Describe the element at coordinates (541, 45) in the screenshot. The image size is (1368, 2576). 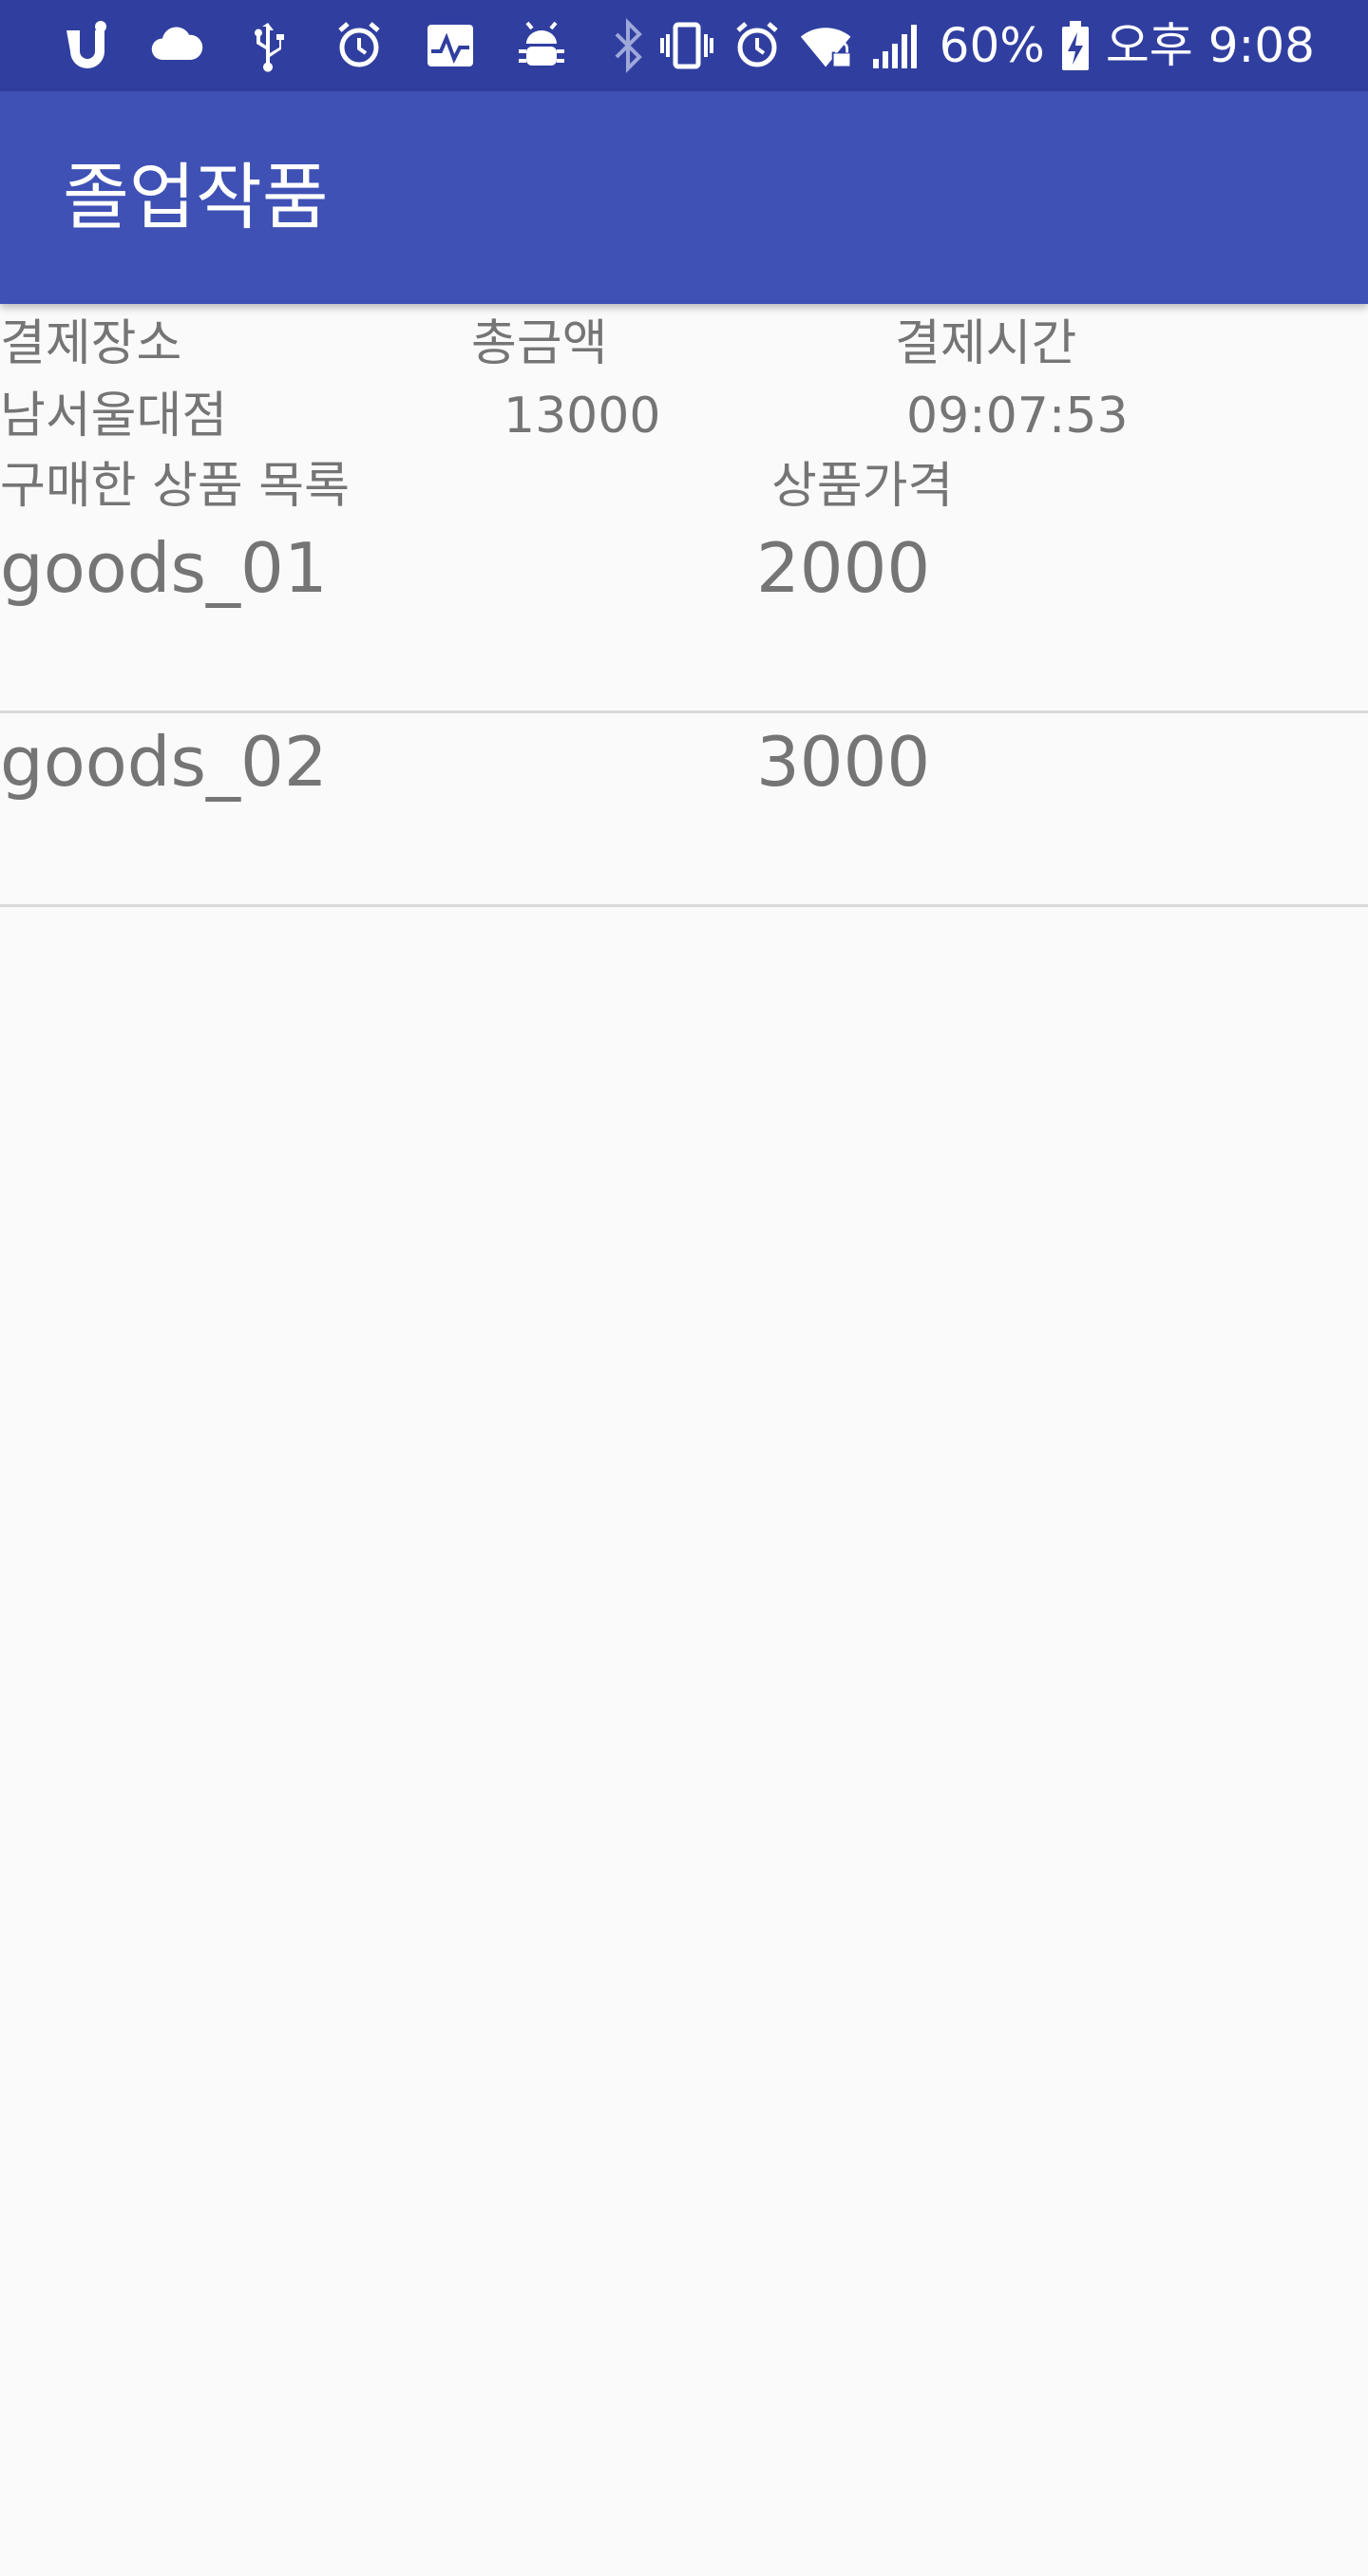
I see `android-debug-icon` at that location.